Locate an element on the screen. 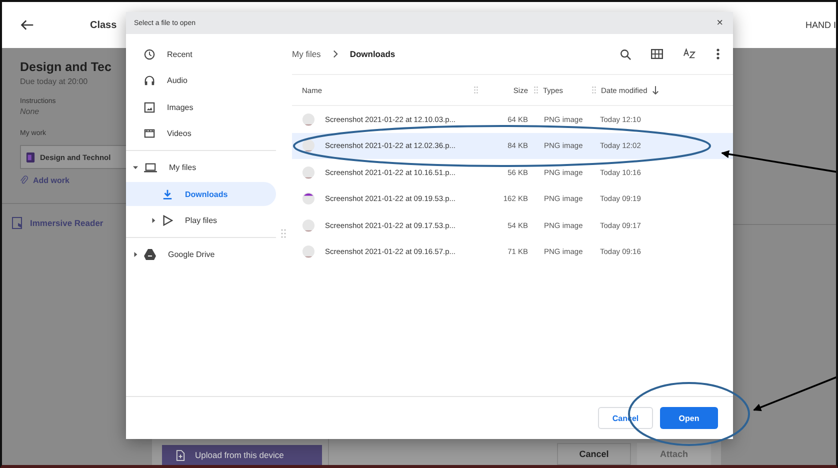 This screenshot has height=468, width=838. image-icon is located at coordinates (149, 107).